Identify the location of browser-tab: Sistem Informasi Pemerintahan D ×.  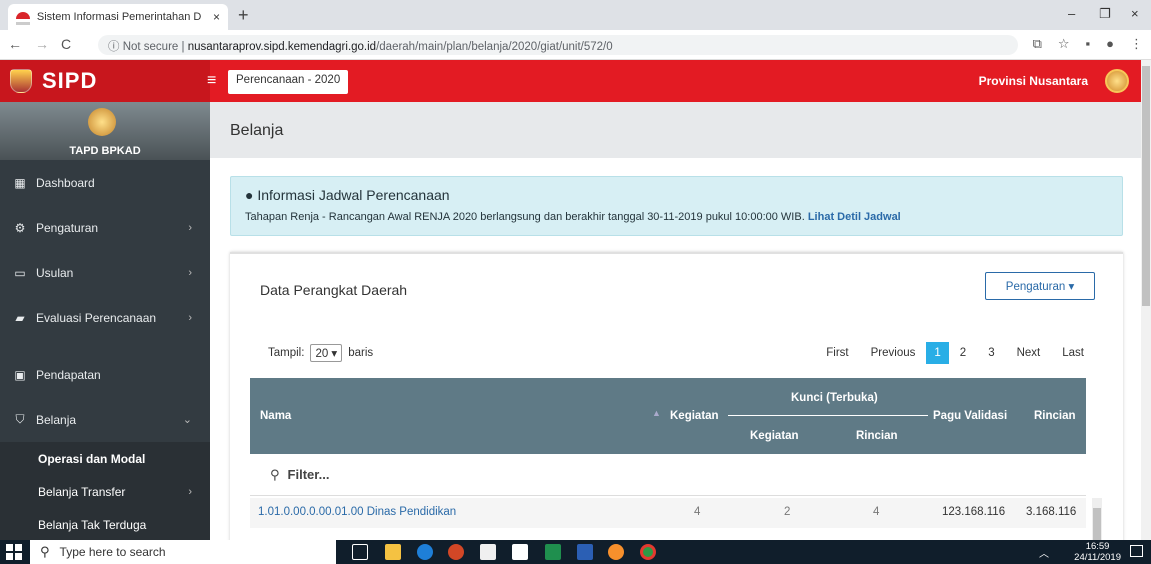
(118, 17).